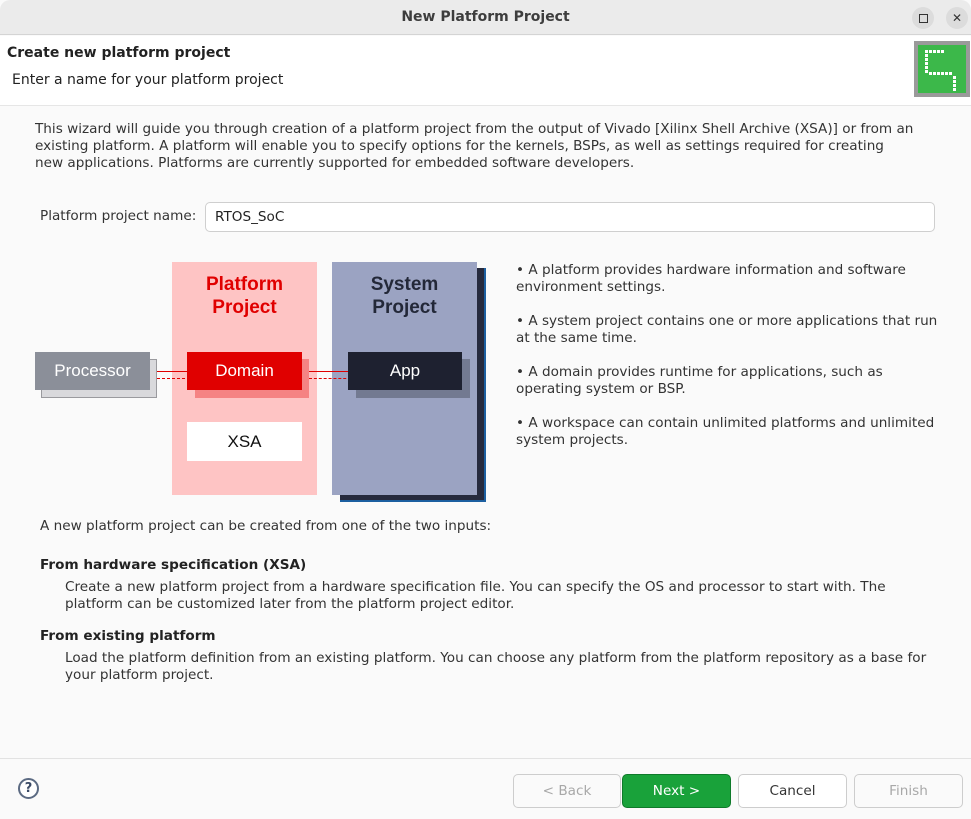 This screenshot has height=819, width=971. Describe the element at coordinates (244, 284) in the screenshot. I see `platform-title-line1: Platform` at that location.